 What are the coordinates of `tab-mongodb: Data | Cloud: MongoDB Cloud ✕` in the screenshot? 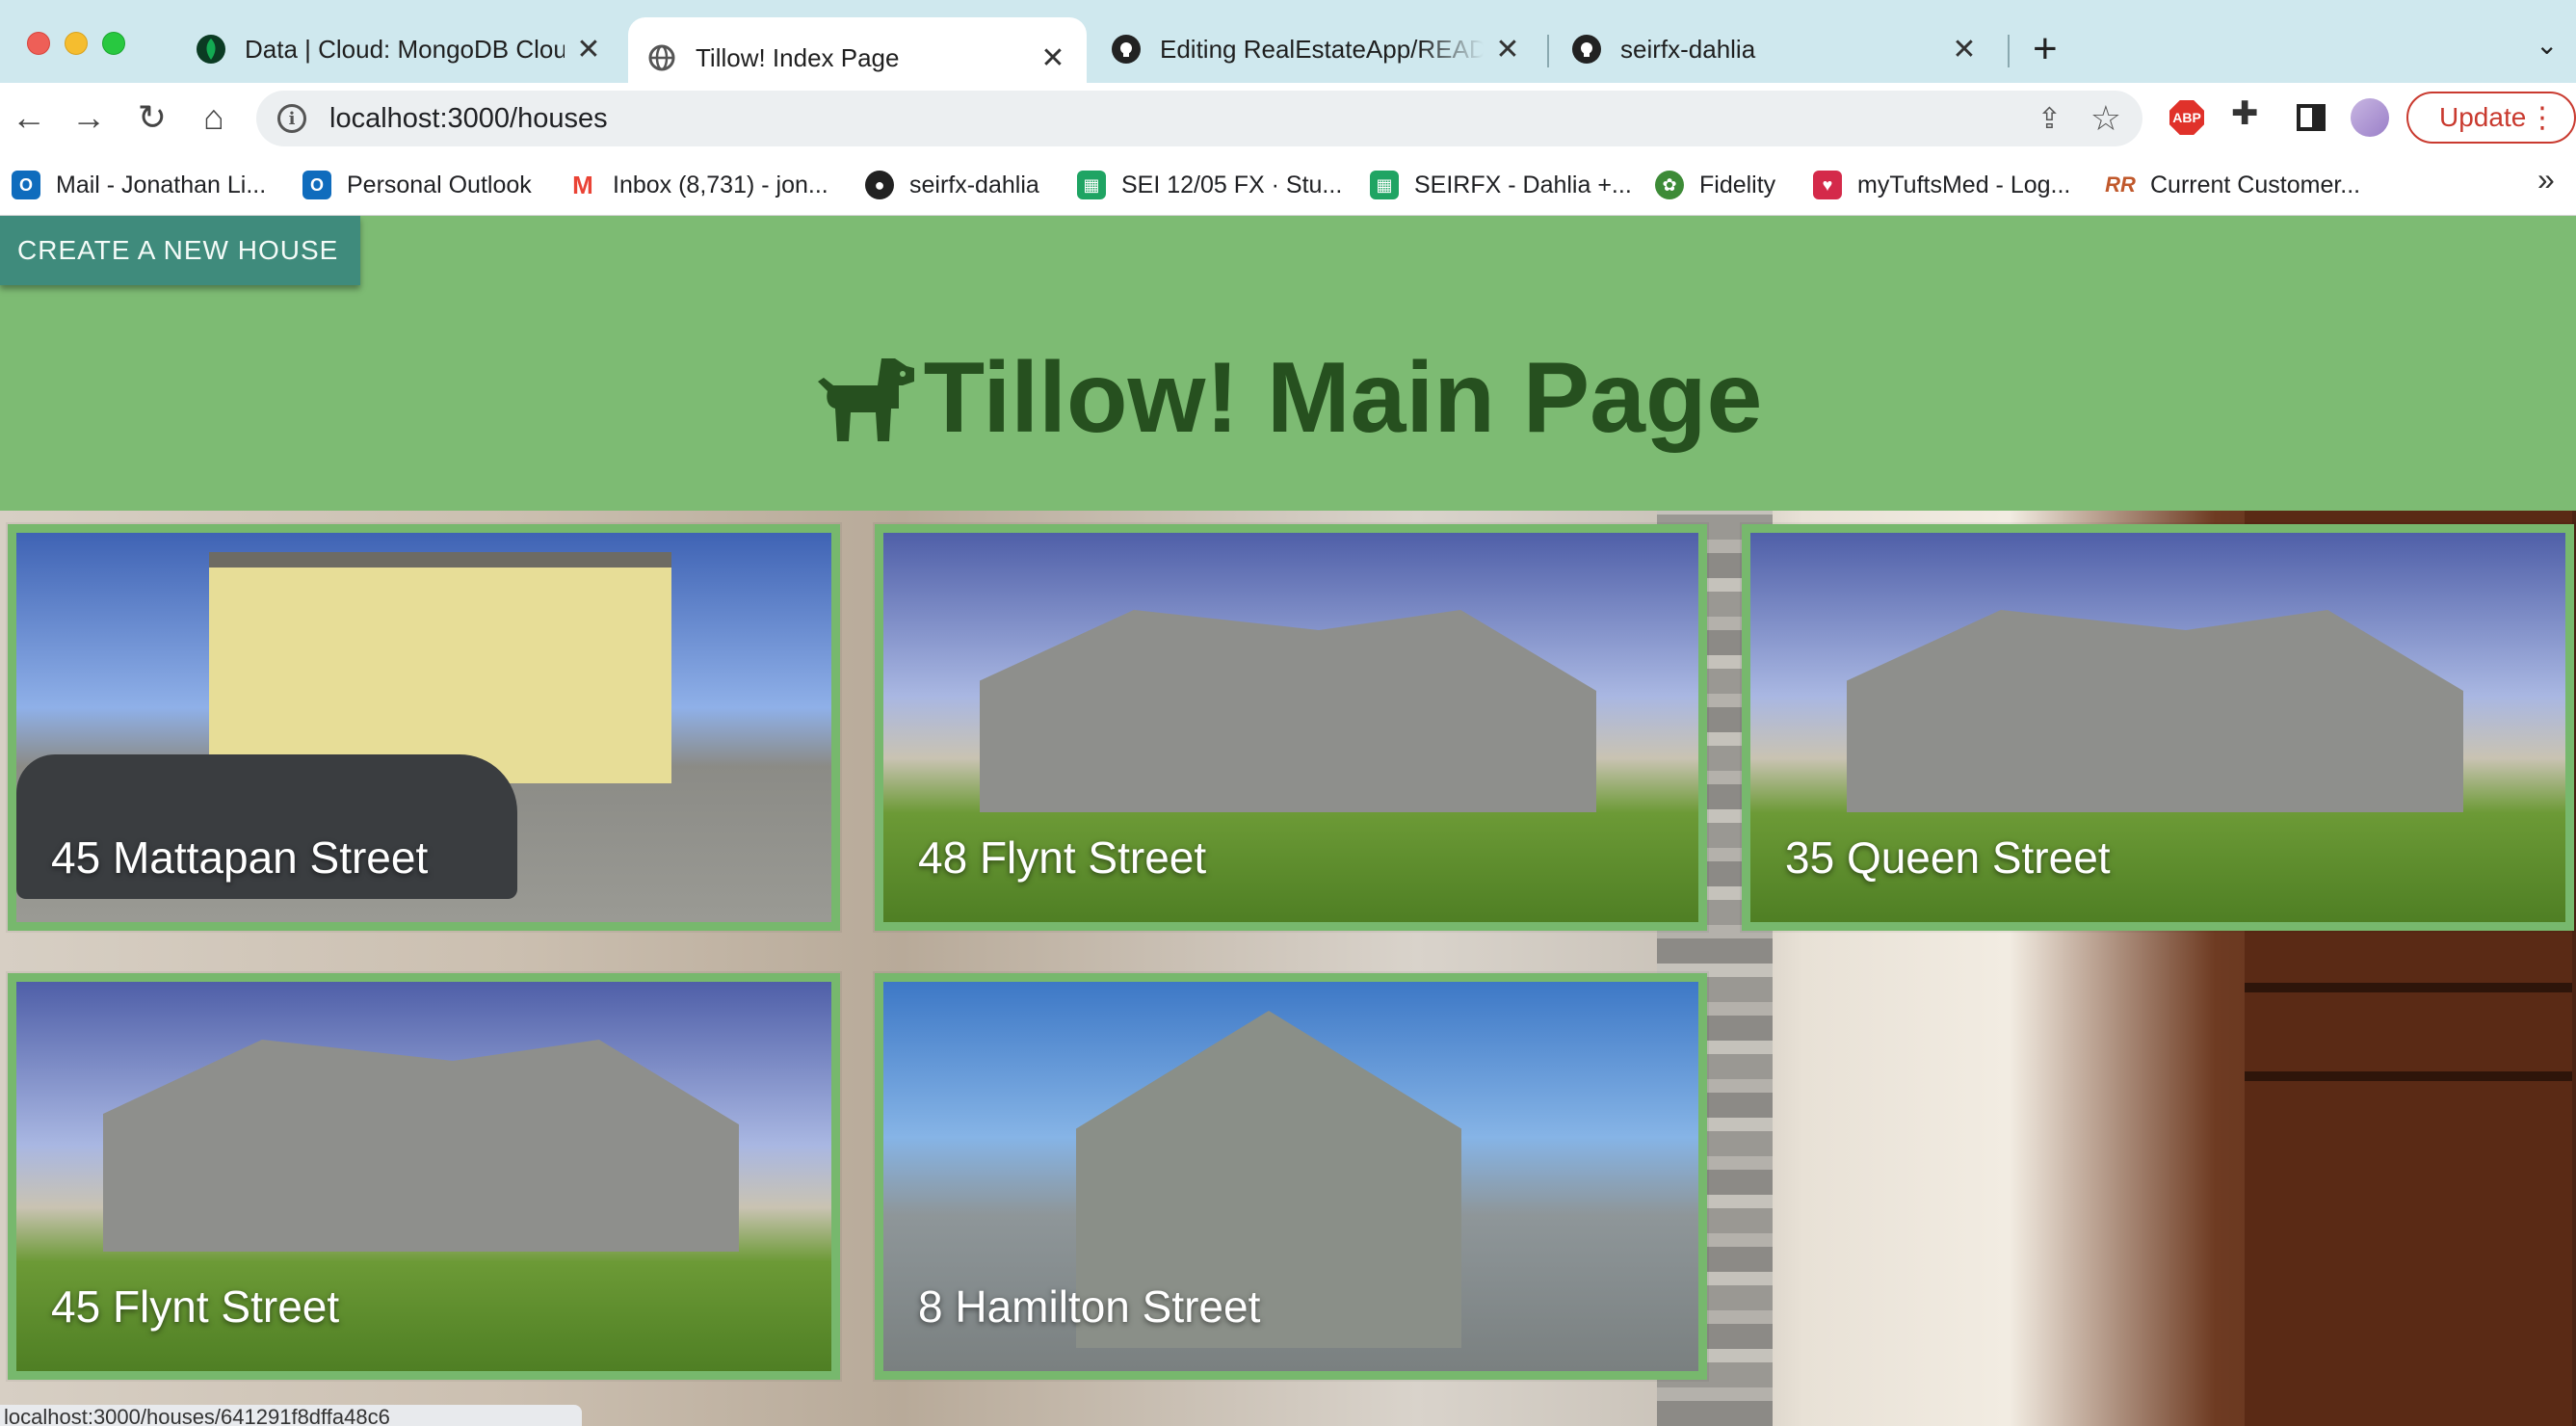 It's located at (400, 49).